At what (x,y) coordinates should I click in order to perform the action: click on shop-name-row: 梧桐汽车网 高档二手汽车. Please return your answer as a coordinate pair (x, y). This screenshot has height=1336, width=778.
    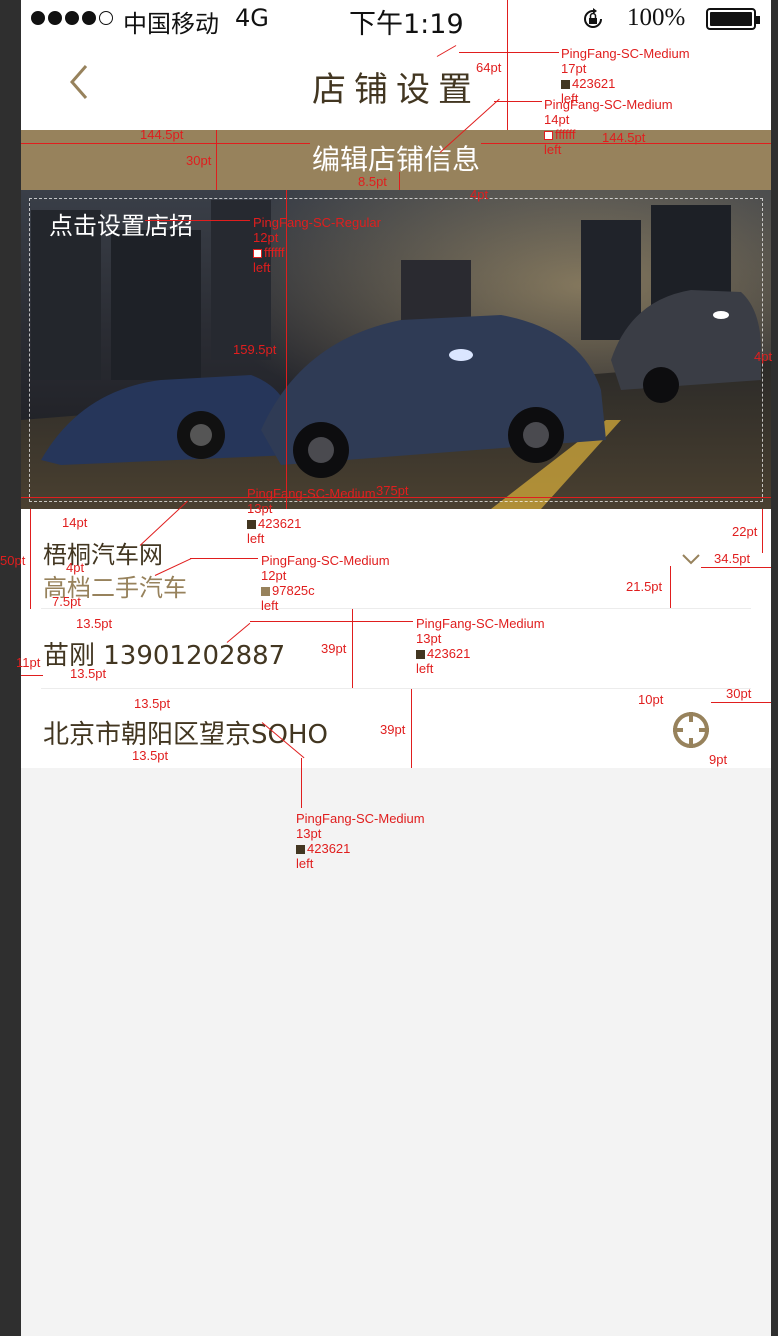
    Looking at the image, I should click on (396, 559).